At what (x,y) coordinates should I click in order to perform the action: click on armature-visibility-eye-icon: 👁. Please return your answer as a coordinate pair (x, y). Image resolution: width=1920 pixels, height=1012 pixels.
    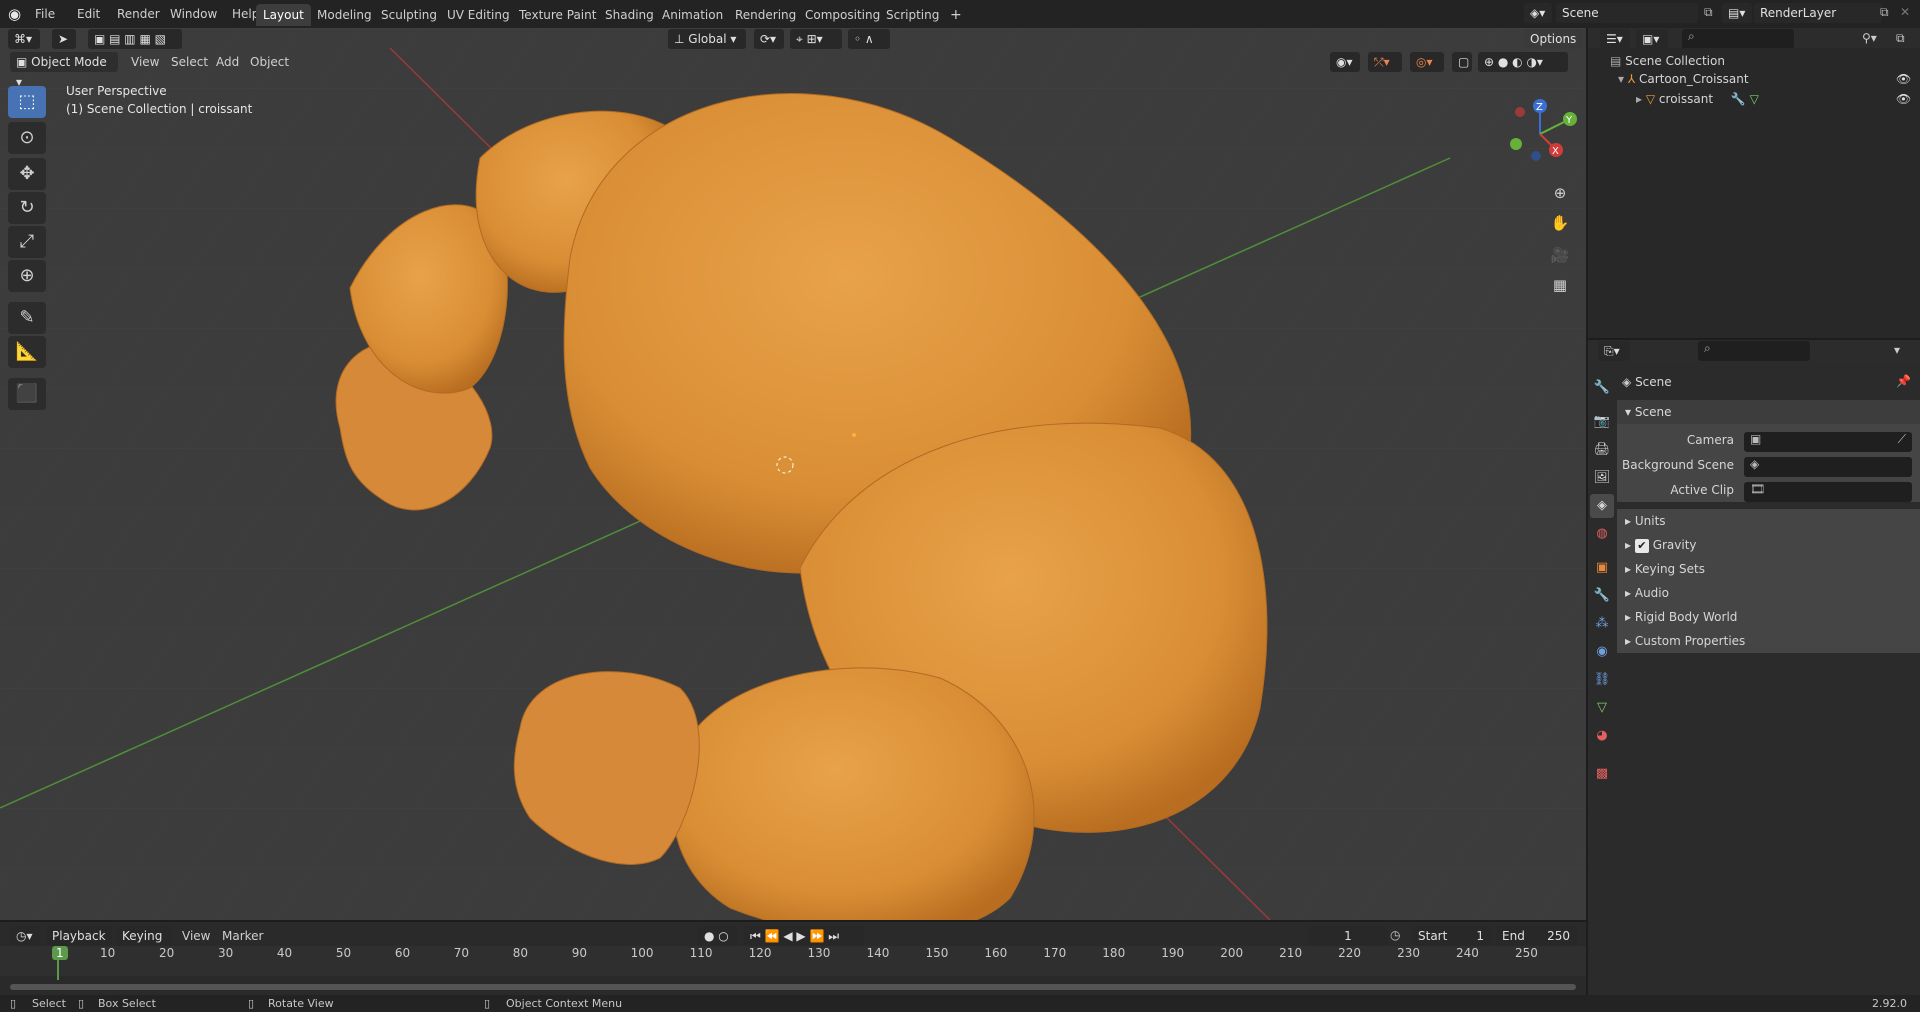
    Looking at the image, I should click on (1903, 79).